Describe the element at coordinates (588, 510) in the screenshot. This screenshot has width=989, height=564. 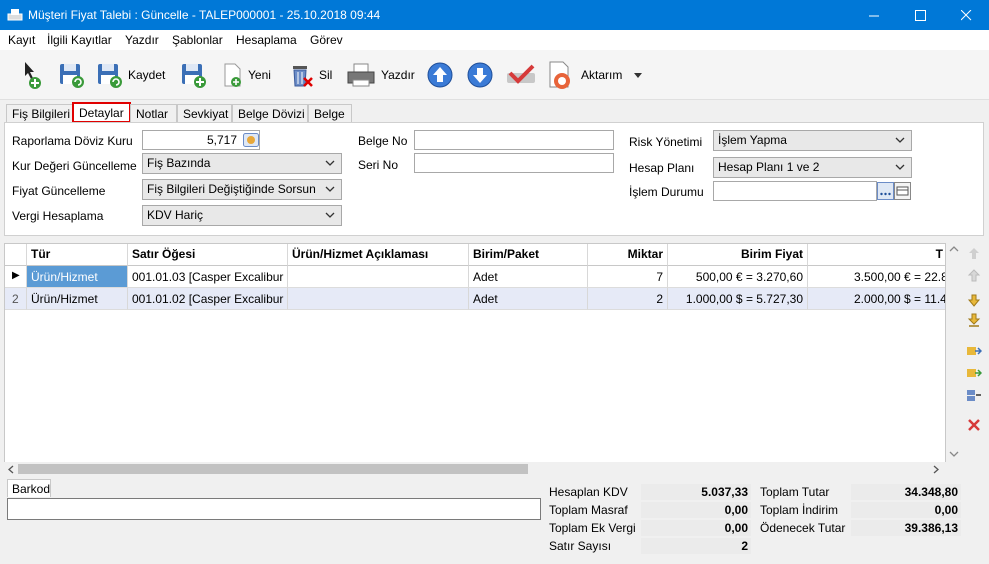
I see `toplam-masraf-label: Toplam Masraf` at that location.